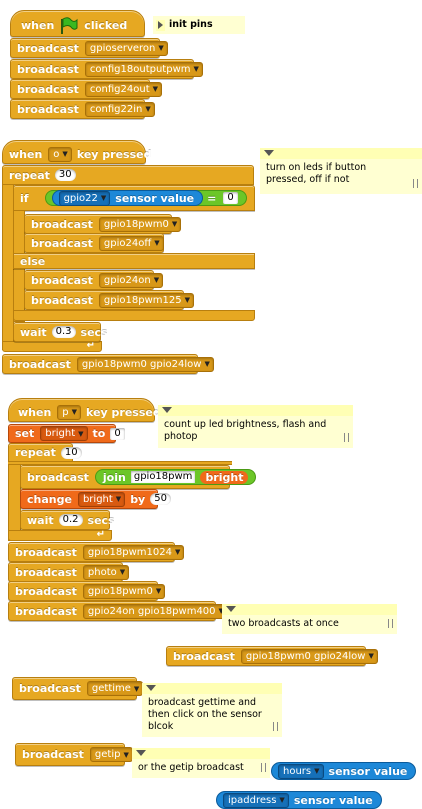 The height and width of the screenshot is (809, 422). Describe the element at coordinates (146, 300) in the screenshot. I see `message-dropdown: gpio18pwm125 ▼` at that location.